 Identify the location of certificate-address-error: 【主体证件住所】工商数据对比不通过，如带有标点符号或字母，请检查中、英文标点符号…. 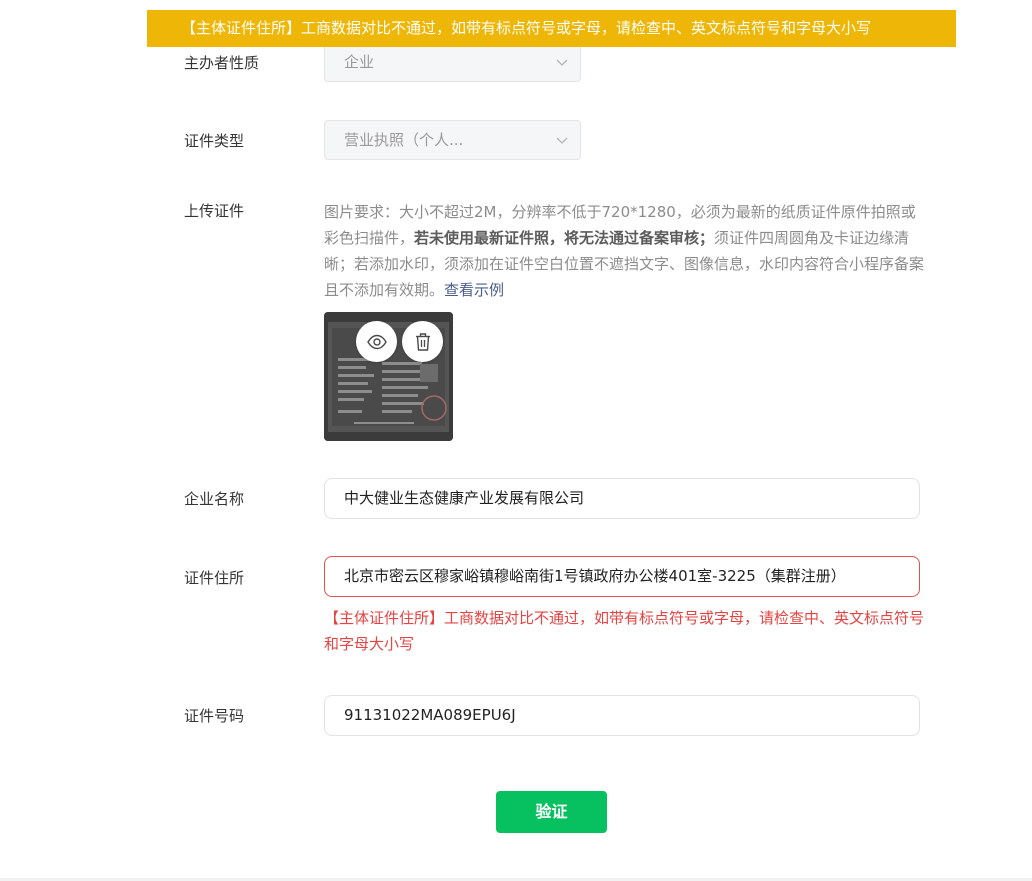
(624, 631).